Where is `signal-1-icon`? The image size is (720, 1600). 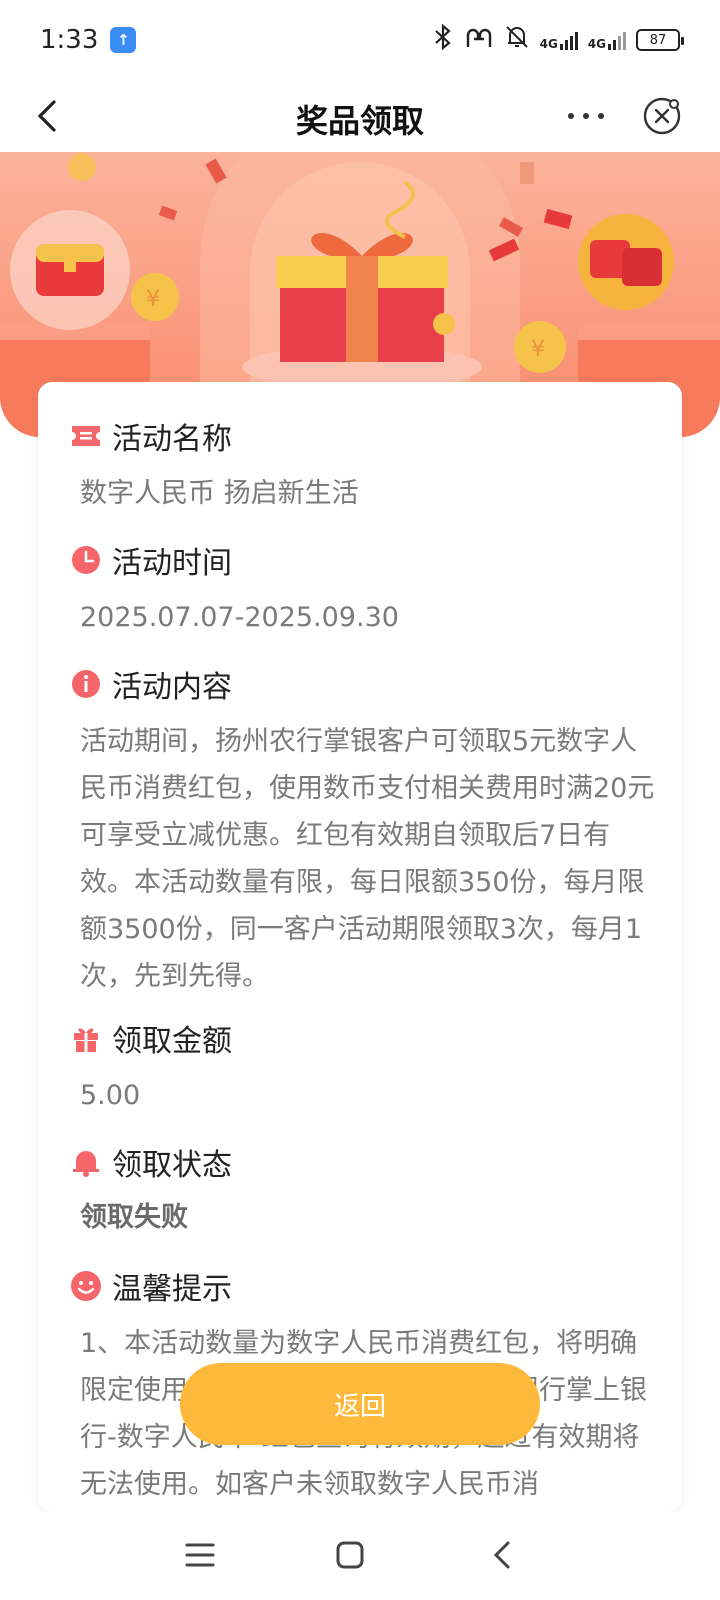 signal-1-icon is located at coordinates (568, 40).